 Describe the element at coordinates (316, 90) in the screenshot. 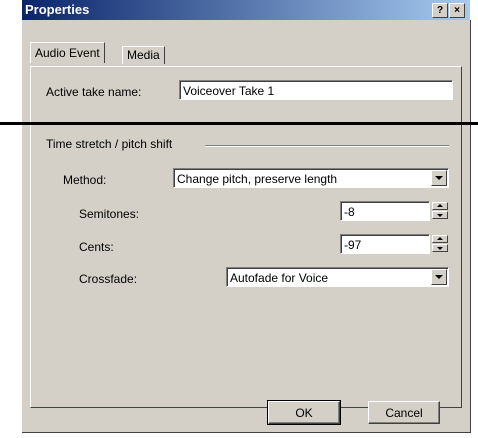

I see `active-take-input: Voiceover Take 1` at that location.